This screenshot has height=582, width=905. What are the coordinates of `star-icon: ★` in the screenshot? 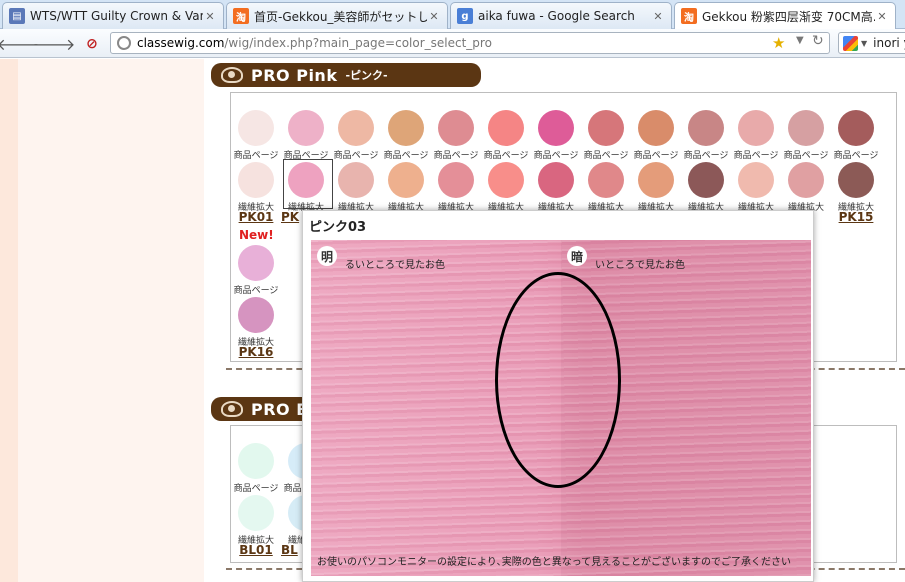 It's located at (778, 43).